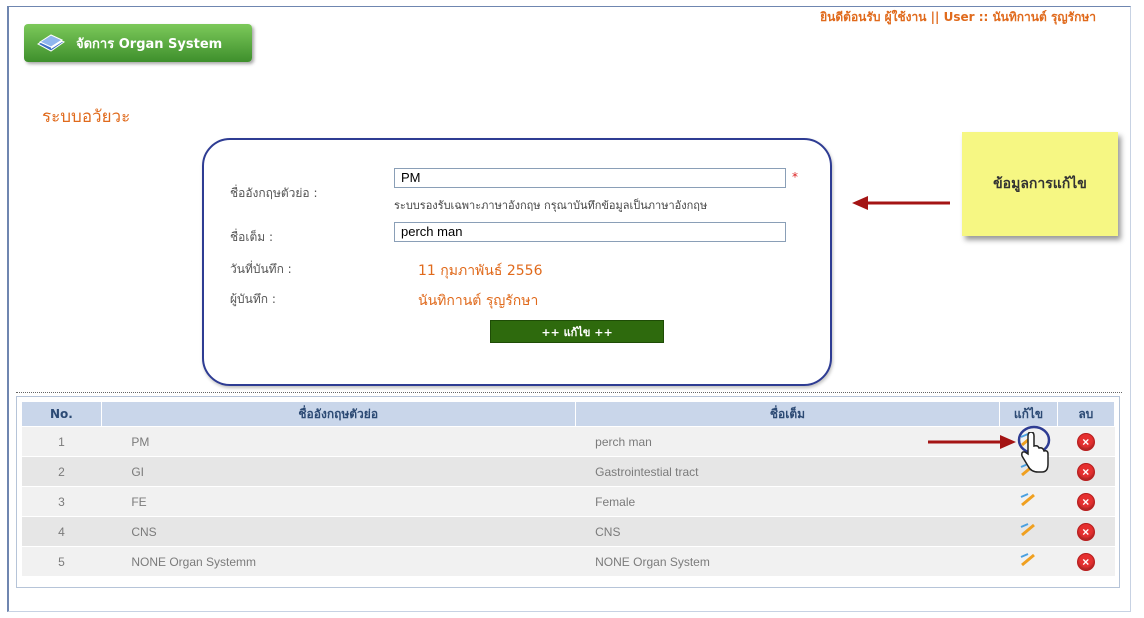  I want to click on section-divider, so click(569, 392).